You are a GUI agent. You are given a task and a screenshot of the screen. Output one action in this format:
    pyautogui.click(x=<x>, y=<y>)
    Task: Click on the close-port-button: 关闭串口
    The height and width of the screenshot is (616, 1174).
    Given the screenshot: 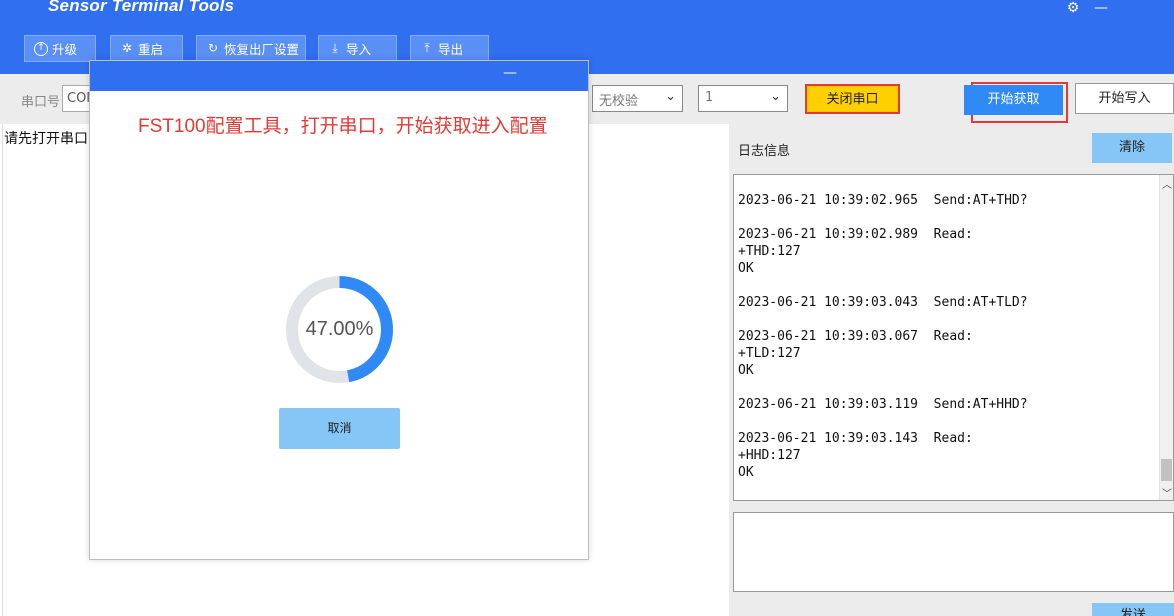 What is the action you would take?
    pyautogui.click(x=852, y=99)
    